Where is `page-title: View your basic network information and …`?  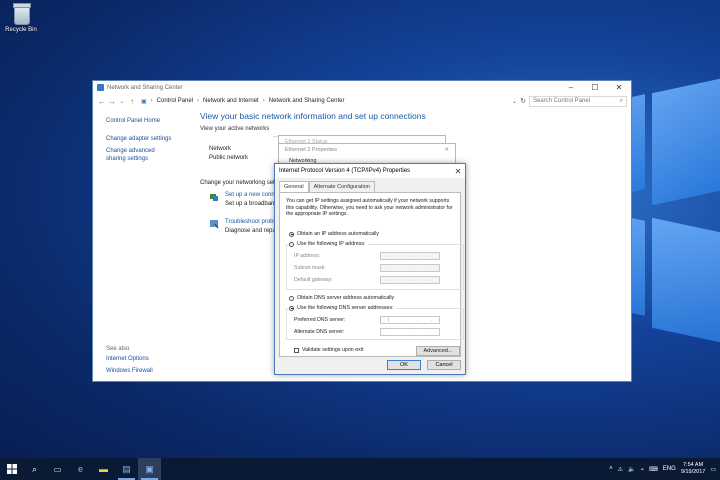 page-title: View your basic network information and … is located at coordinates (313, 116).